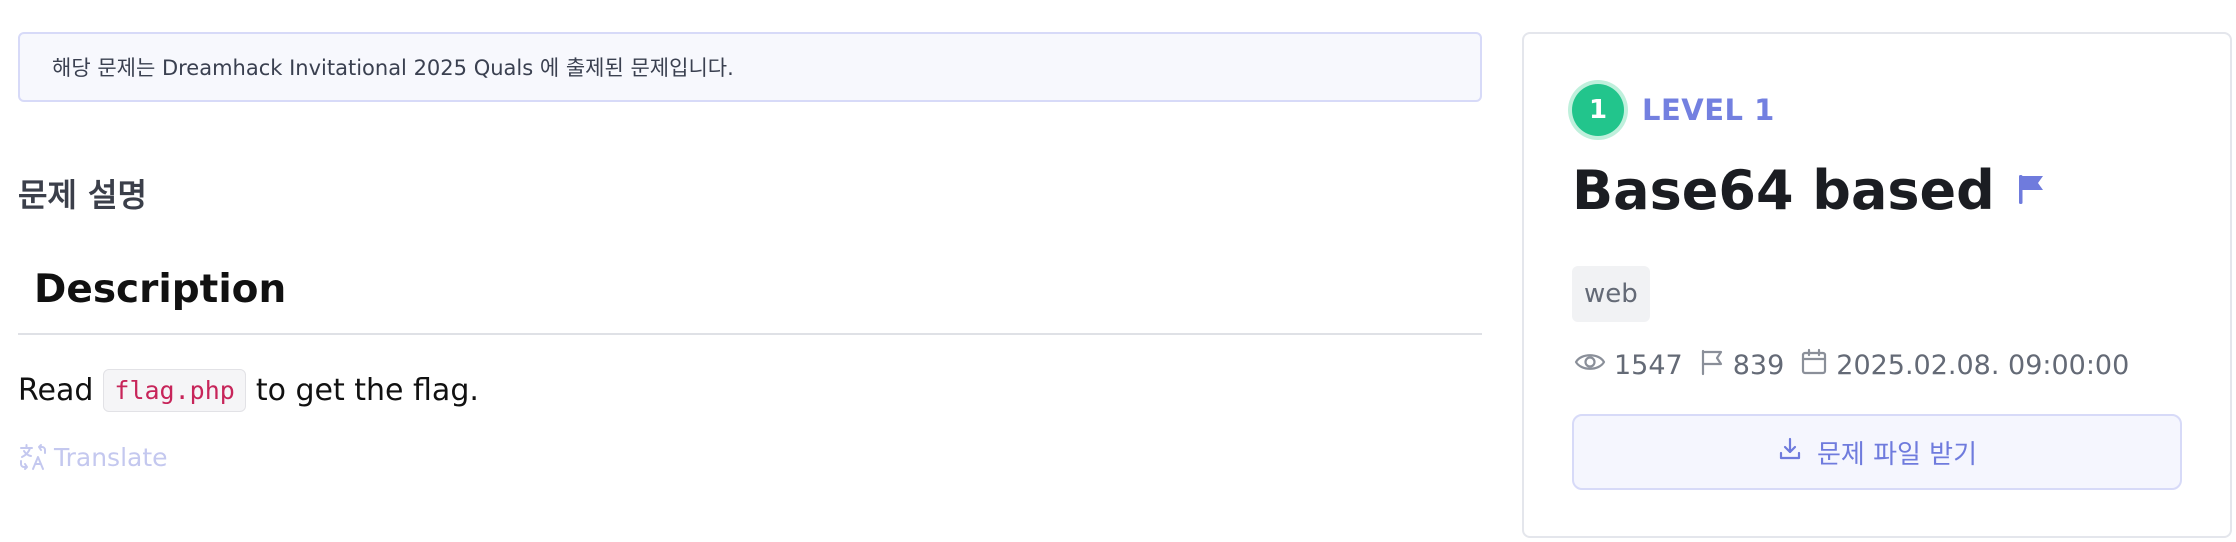 This screenshot has width=2236, height=542. I want to click on solves-stat: 839, so click(1742, 365).